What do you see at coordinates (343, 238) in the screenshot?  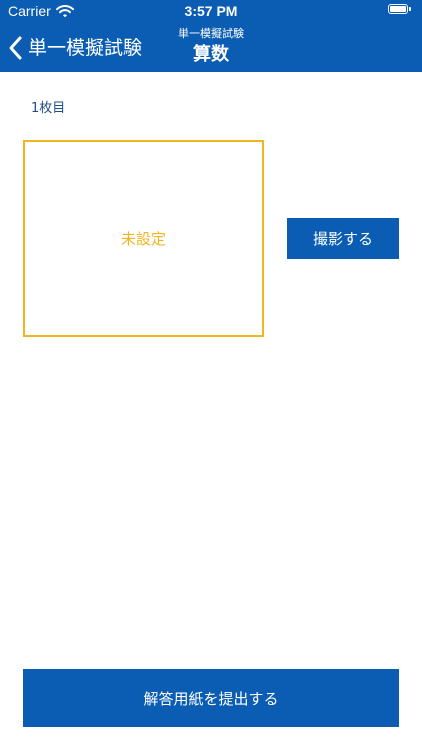 I see `capture-button: 撮影する` at bounding box center [343, 238].